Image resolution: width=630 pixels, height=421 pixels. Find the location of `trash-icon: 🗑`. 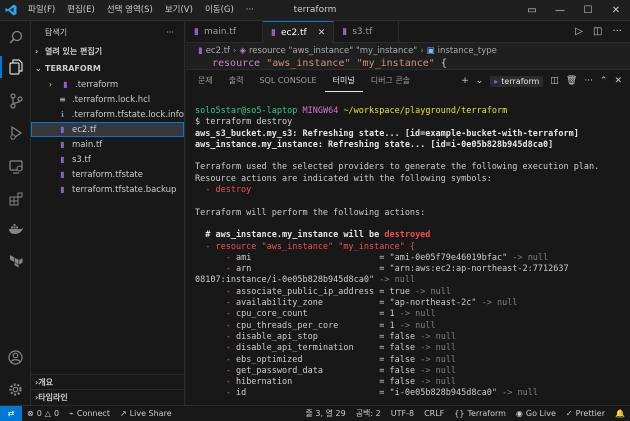

trash-icon: 🗑 is located at coordinates (571, 81).